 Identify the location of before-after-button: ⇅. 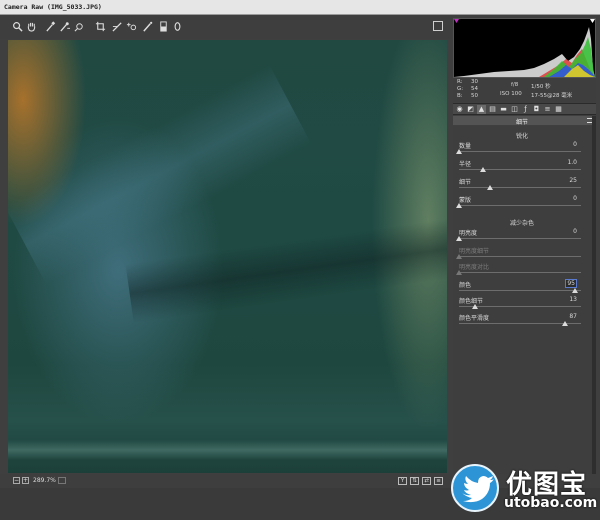
(414, 481).